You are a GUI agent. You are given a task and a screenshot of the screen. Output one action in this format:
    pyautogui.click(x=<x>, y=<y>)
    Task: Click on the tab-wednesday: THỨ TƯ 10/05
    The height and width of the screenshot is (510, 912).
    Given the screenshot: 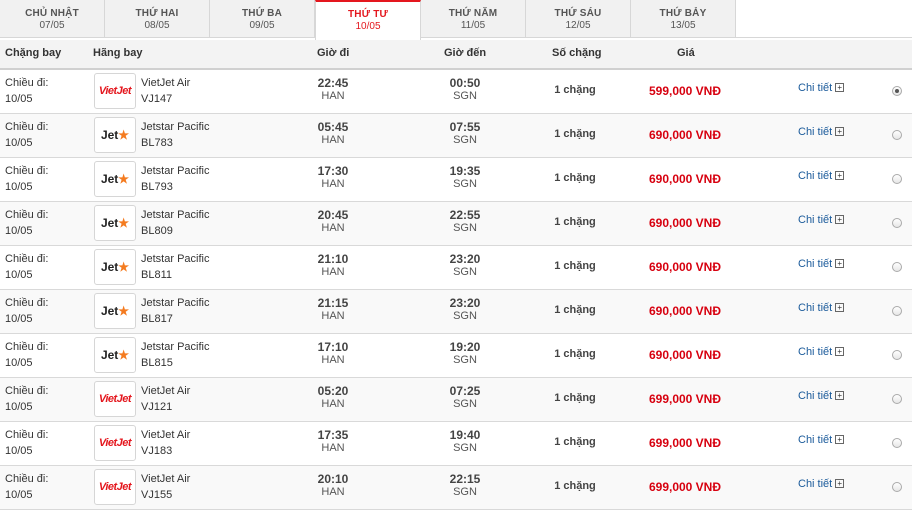 What is the action you would take?
    pyautogui.click(x=368, y=20)
    